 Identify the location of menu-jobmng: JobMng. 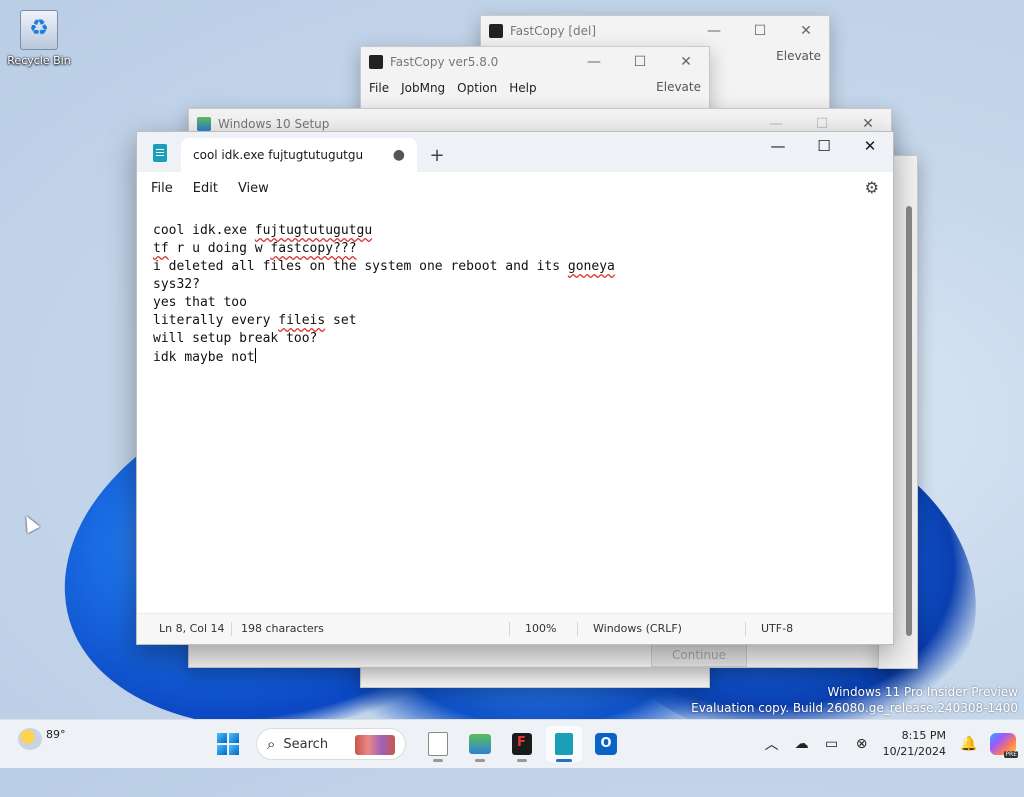
(423, 88).